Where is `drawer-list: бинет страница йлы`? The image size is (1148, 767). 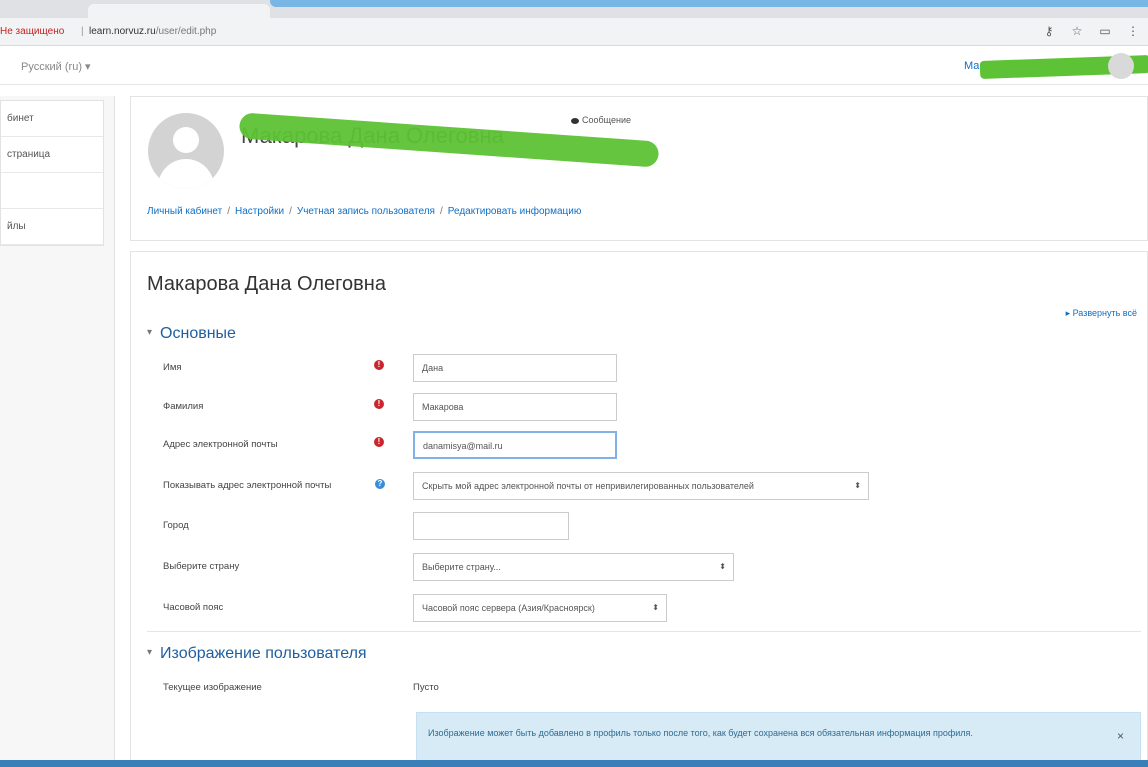
drawer-list: бинет страница йлы is located at coordinates (52, 173).